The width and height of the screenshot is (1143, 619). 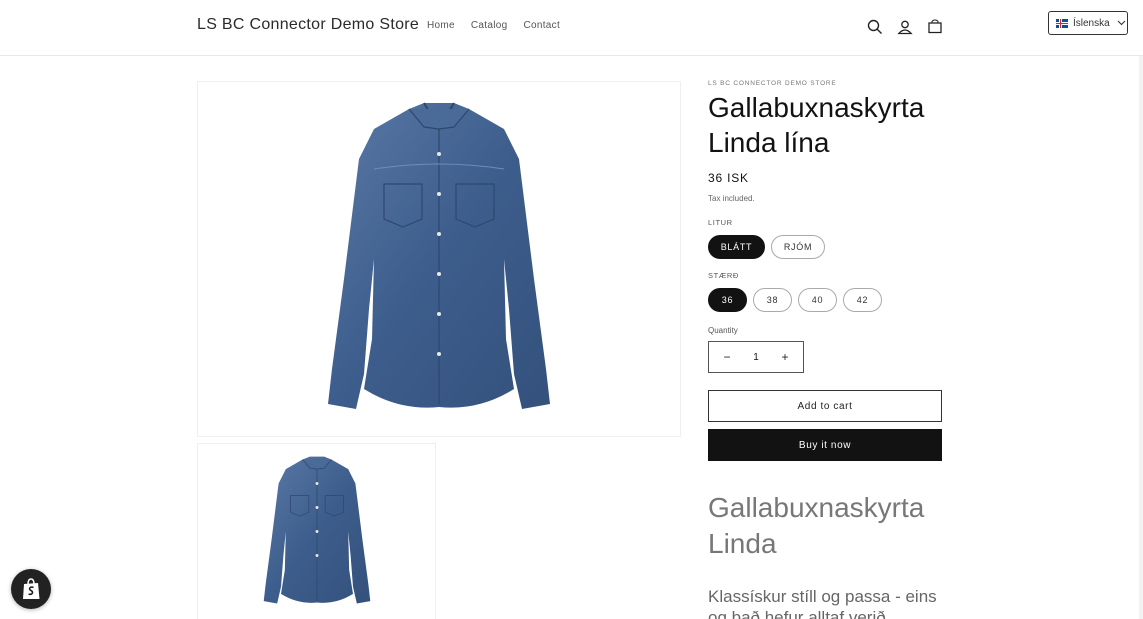 What do you see at coordinates (816, 125) in the screenshot?
I see `product-title: Gallabuxnaskyrta Linda lína` at bounding box center [816, 125].